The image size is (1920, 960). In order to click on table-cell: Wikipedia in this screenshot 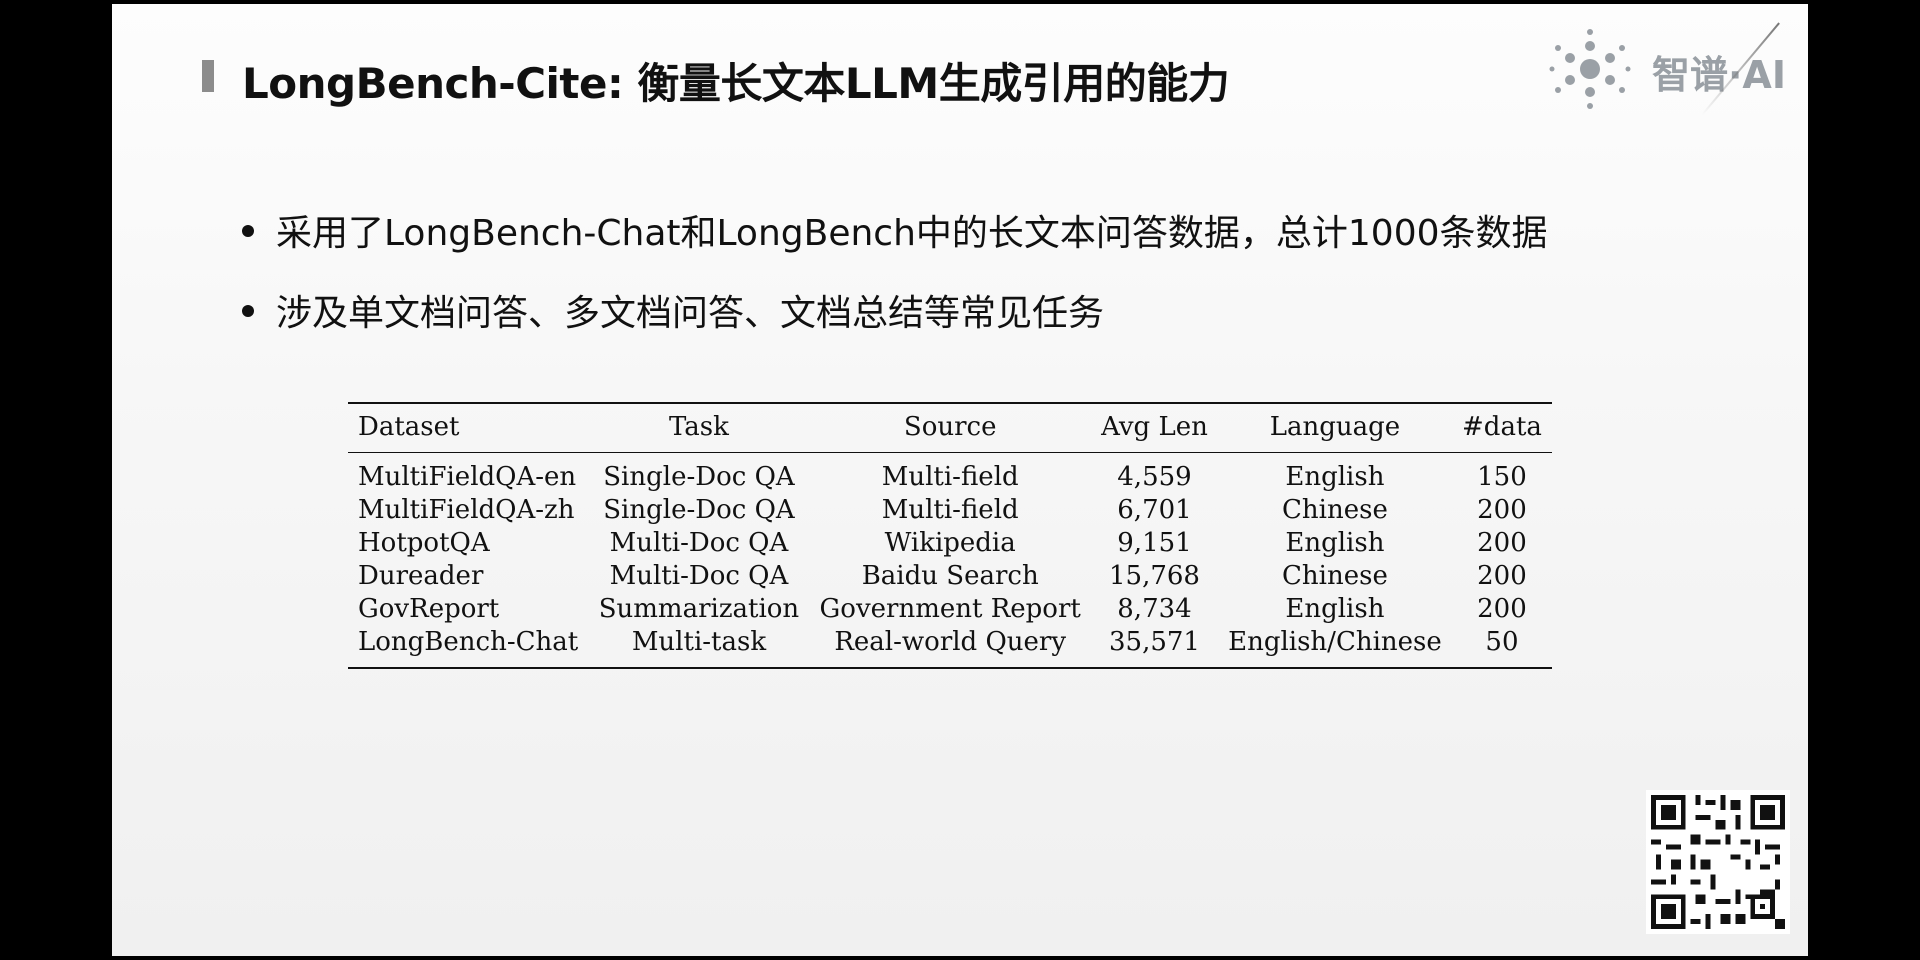, I will do `click(950, 543)`.